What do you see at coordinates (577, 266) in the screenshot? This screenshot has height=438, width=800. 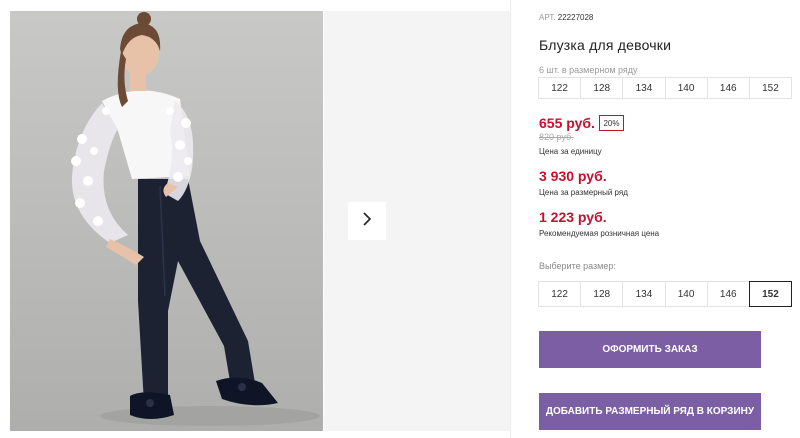 I see `choose-size-label: Выберите размер:` at bounding box center [577, 266].